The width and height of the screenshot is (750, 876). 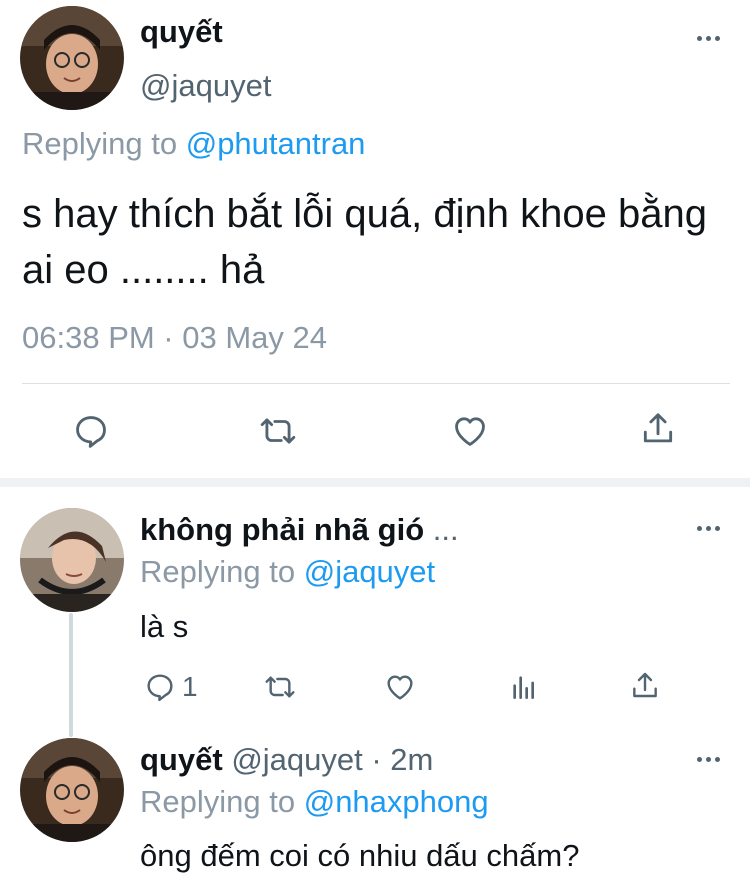 What do you see at coordinates (205, 86) in the screenshot?
I see `user-handle: @jaquyet` at bounding box center [205, 86].